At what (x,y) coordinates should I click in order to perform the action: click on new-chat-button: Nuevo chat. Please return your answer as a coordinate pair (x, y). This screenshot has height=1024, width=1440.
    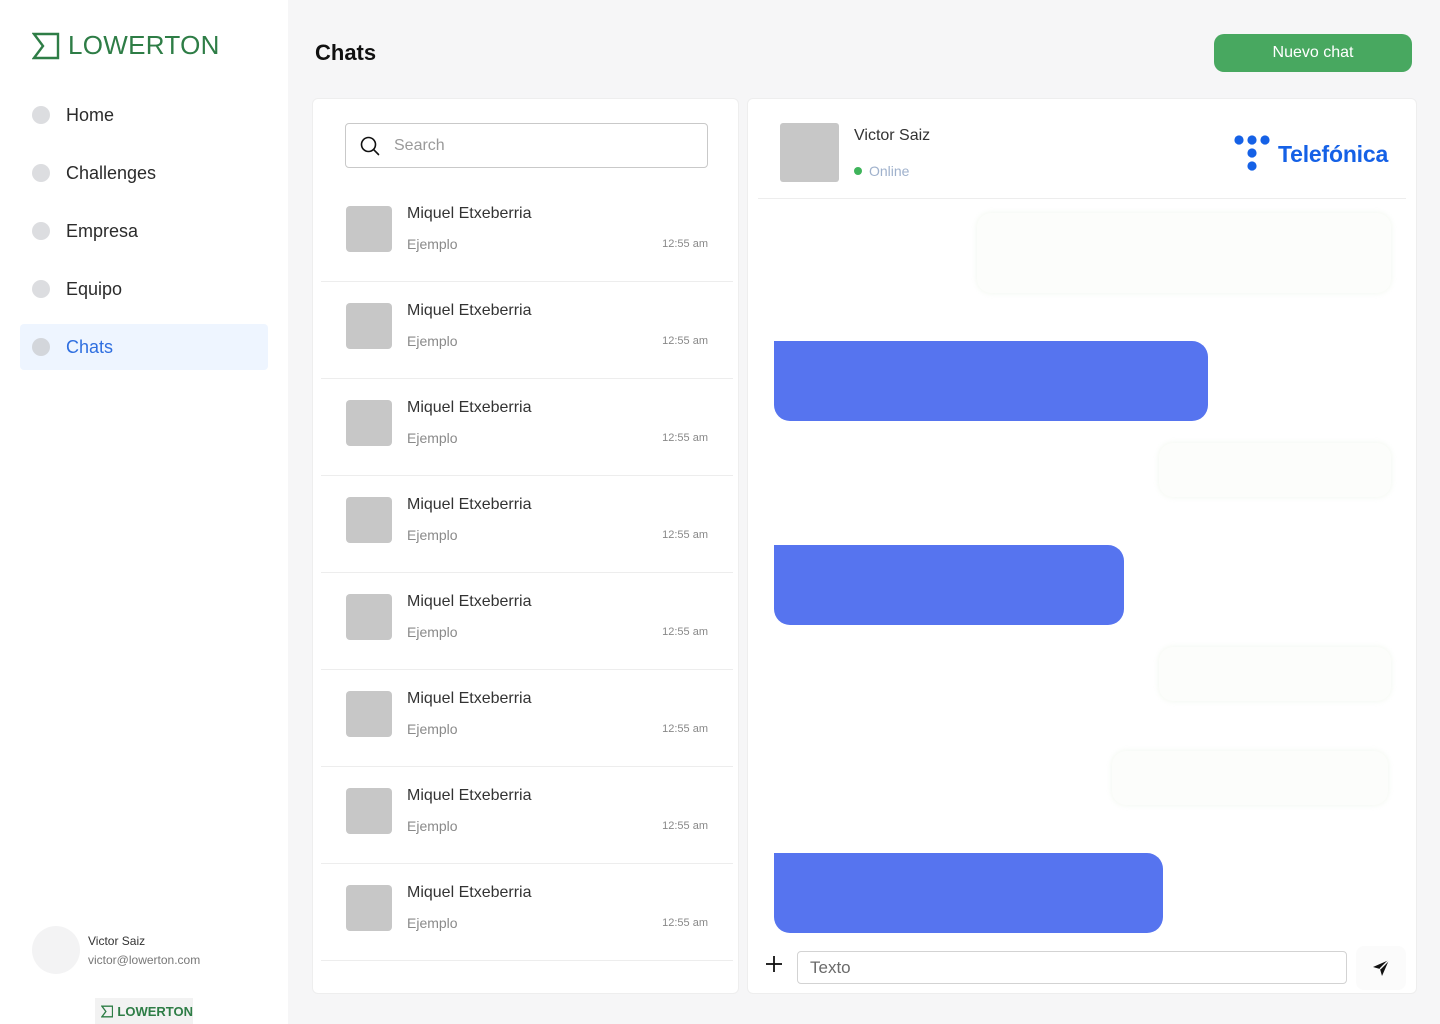
    Looking at the image, I should click on (1313, 53).